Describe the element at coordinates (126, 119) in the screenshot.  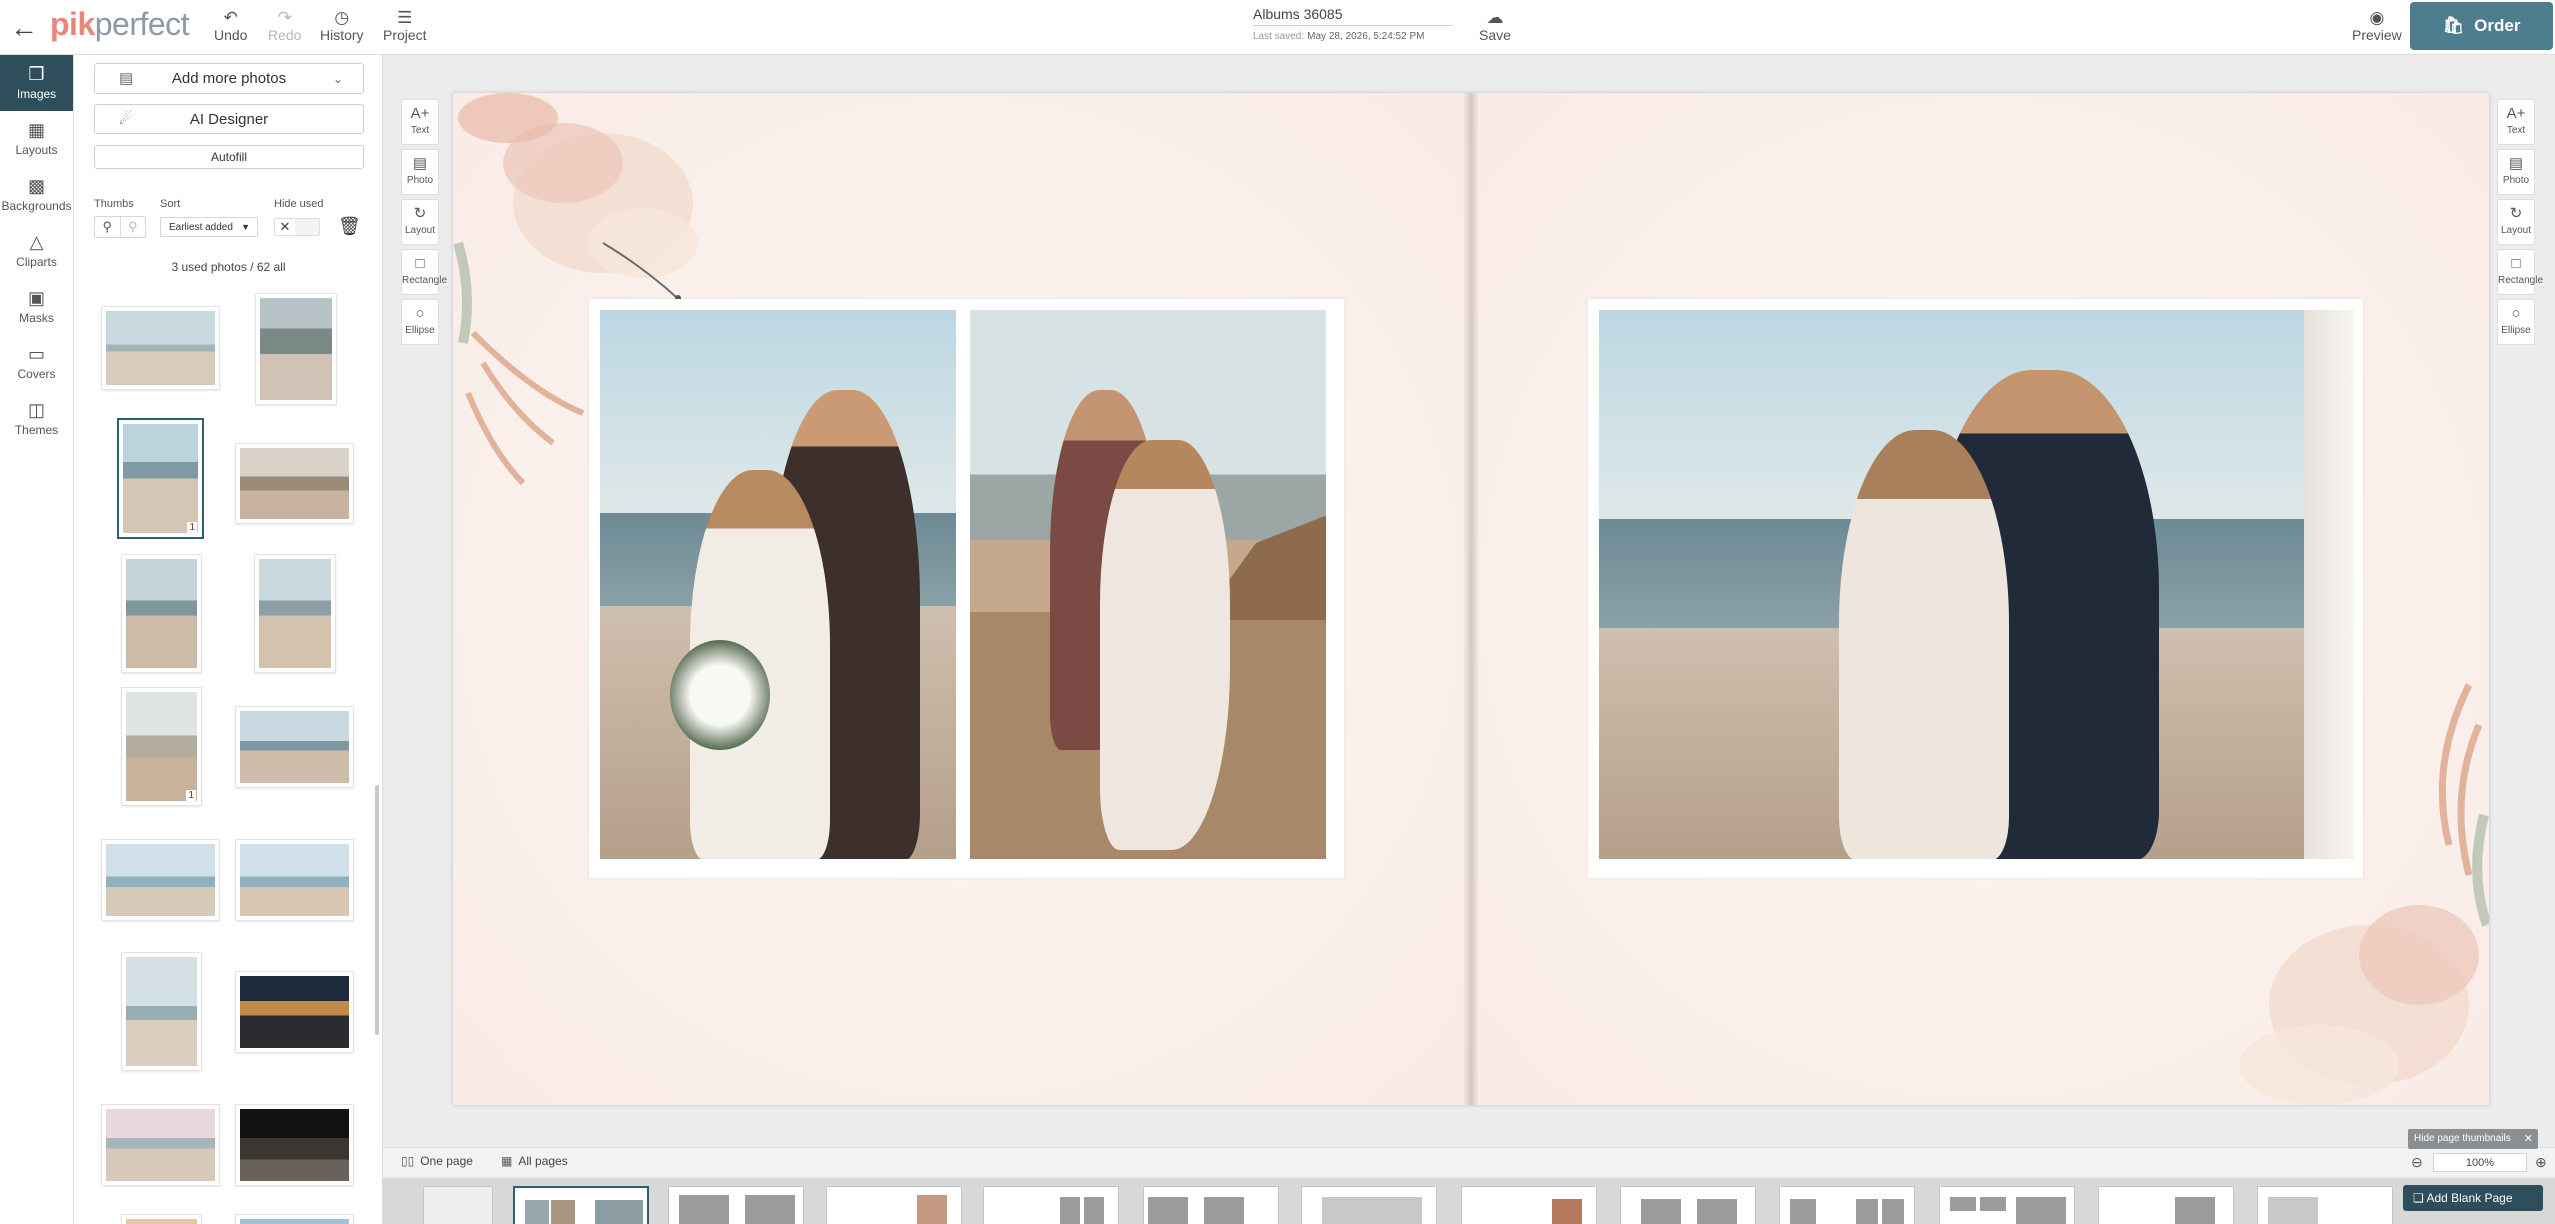
I see `ai-designer-icon: ☄` at that location.